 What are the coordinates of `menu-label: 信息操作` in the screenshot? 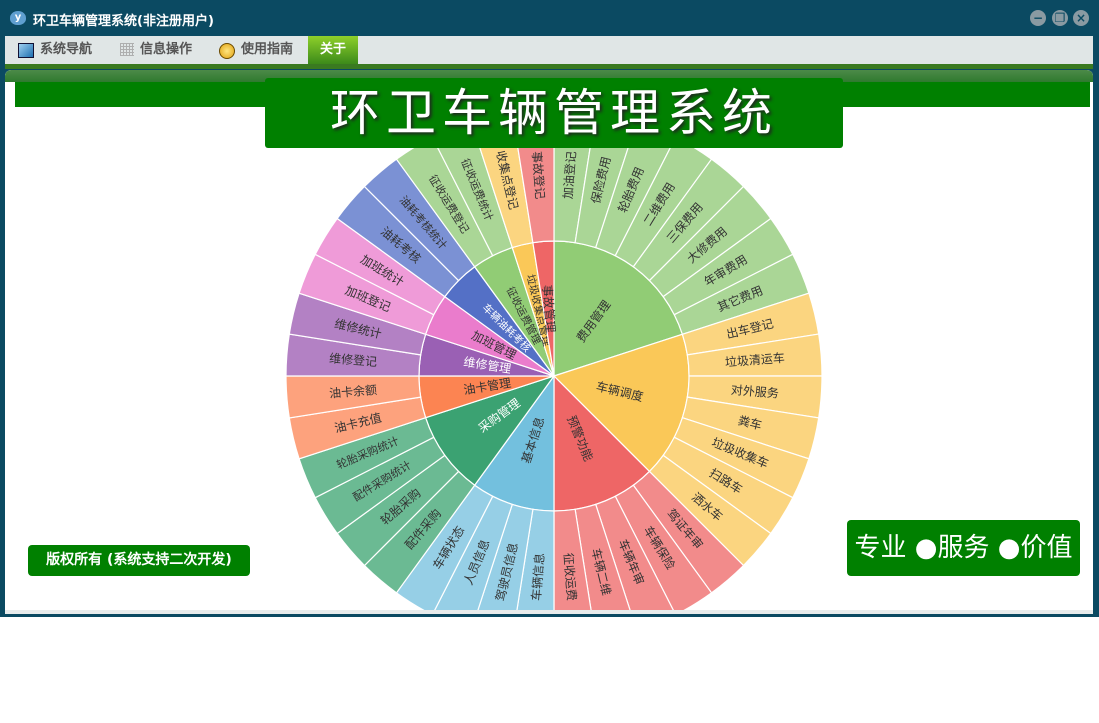 It's located at (166, 49).